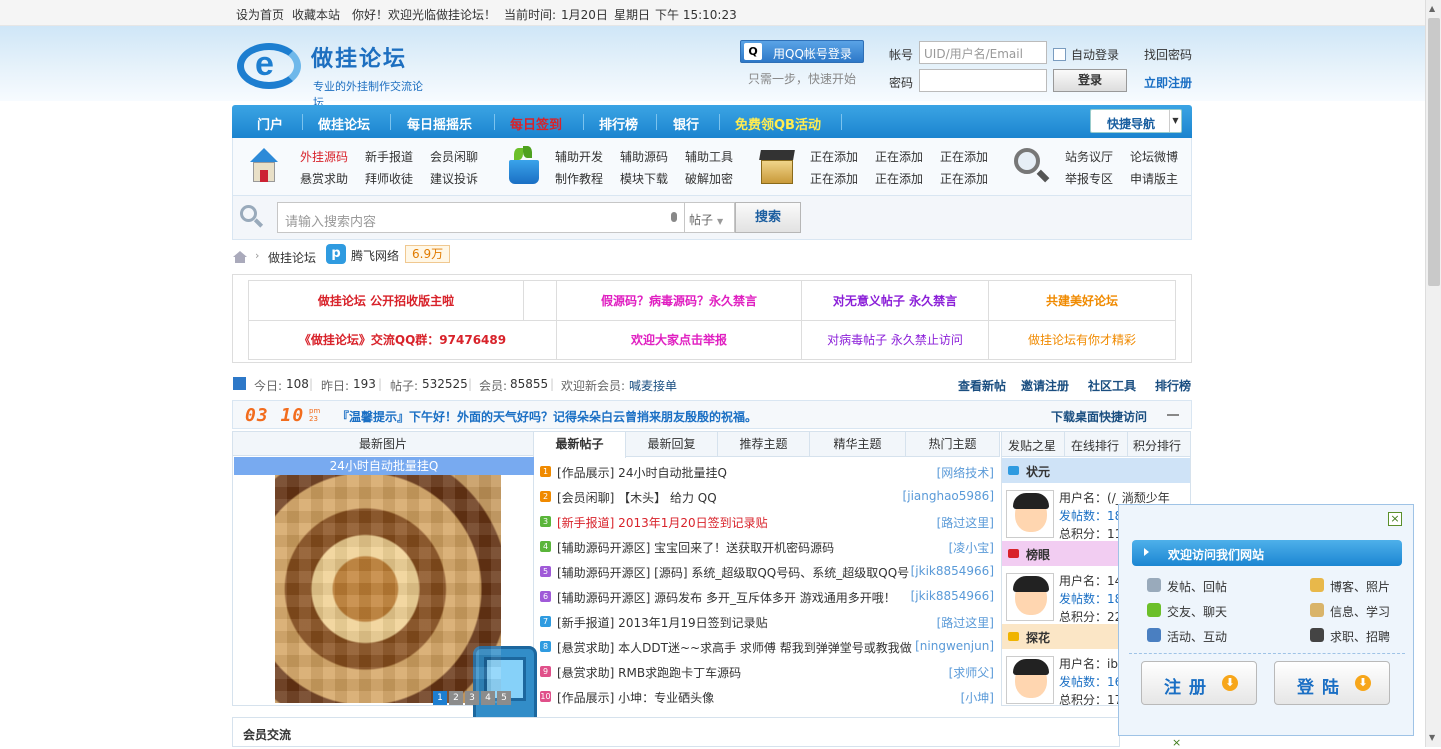  What do you see at coordinates (768, 696) in the screenshot?
I see `thread-row: 10 [作品展示] 小坤：专业硒头像 [小坤]` at bounding box center [768, 696].